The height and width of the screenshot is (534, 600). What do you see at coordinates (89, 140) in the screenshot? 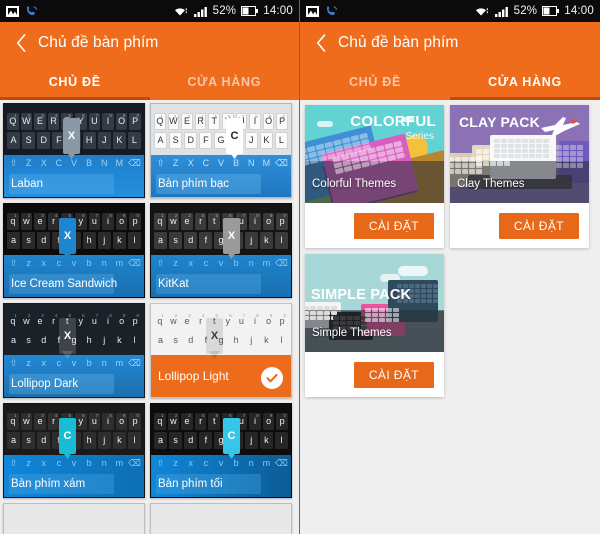
I see `keyboard-key: H` at bounding box center [89, 140].